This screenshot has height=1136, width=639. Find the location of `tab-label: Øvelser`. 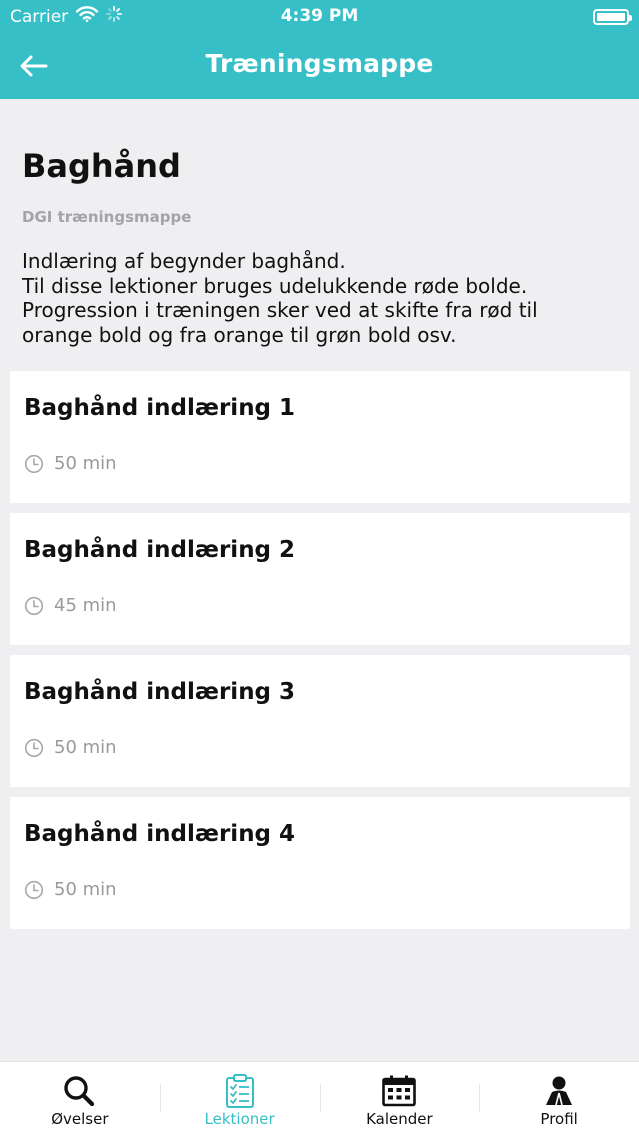

tab-label: Øvelser is located at coordinates (80, 1119).